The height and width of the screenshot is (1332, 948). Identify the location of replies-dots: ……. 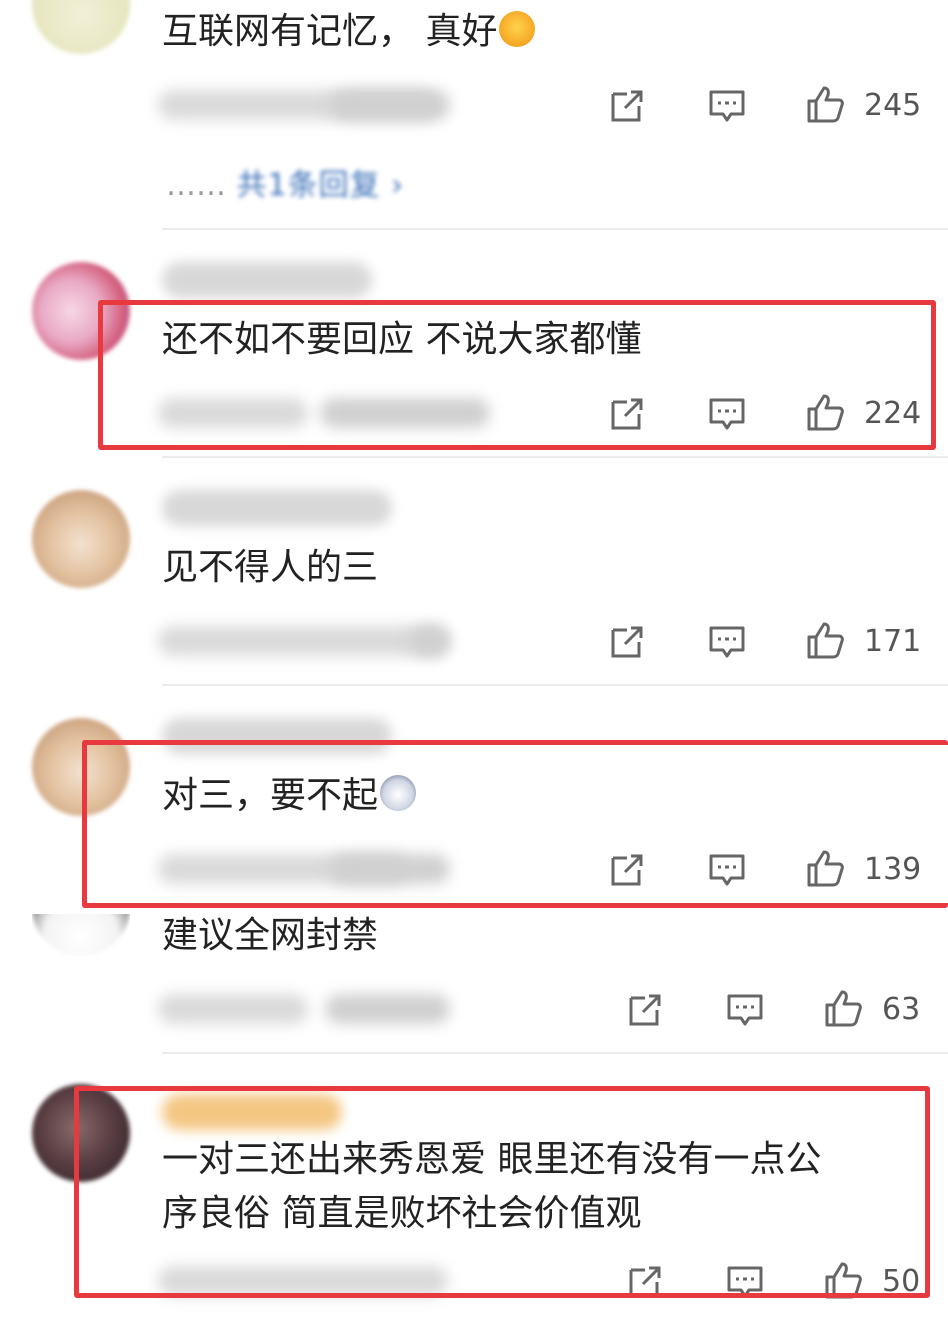
(196, 185).